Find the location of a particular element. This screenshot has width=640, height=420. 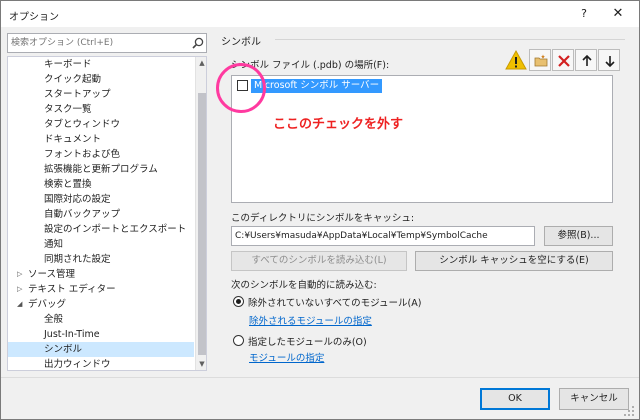

tree-item: フォントおよび色 is located at coordinates (101, 154).